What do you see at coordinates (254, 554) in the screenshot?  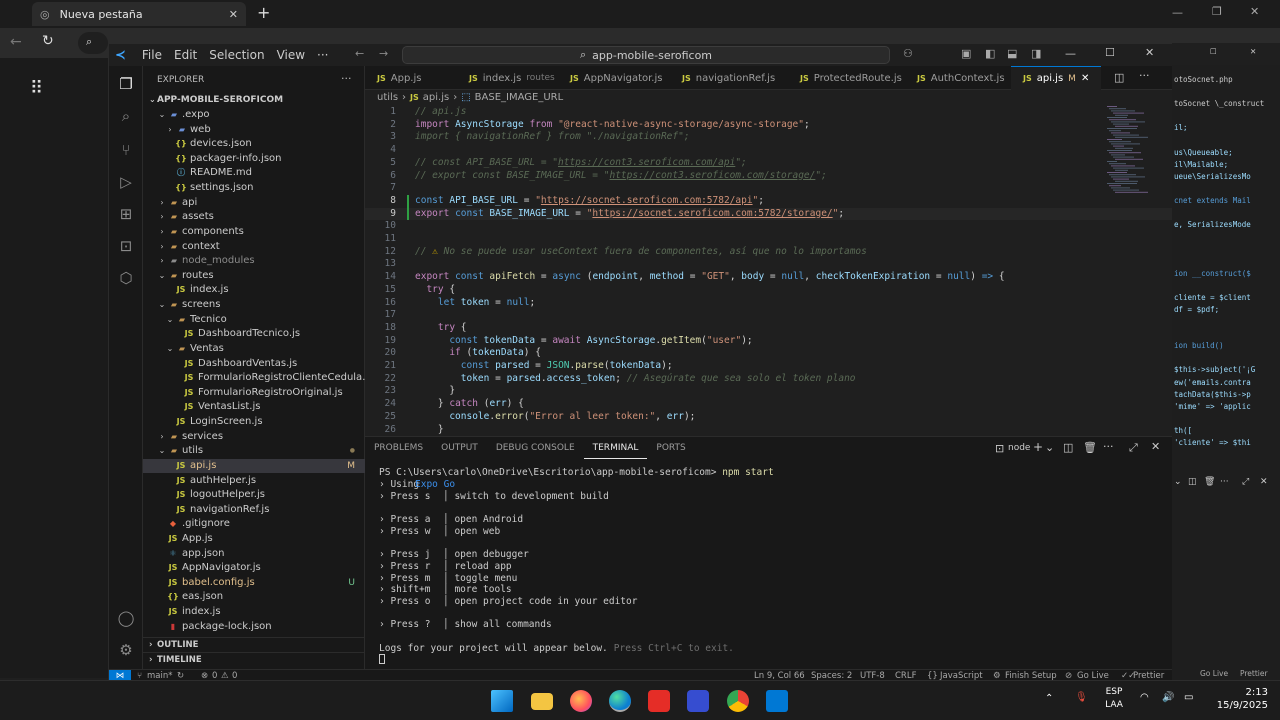 I see `tree-file: ⚛ app.json` at bounding box center [254, 554].